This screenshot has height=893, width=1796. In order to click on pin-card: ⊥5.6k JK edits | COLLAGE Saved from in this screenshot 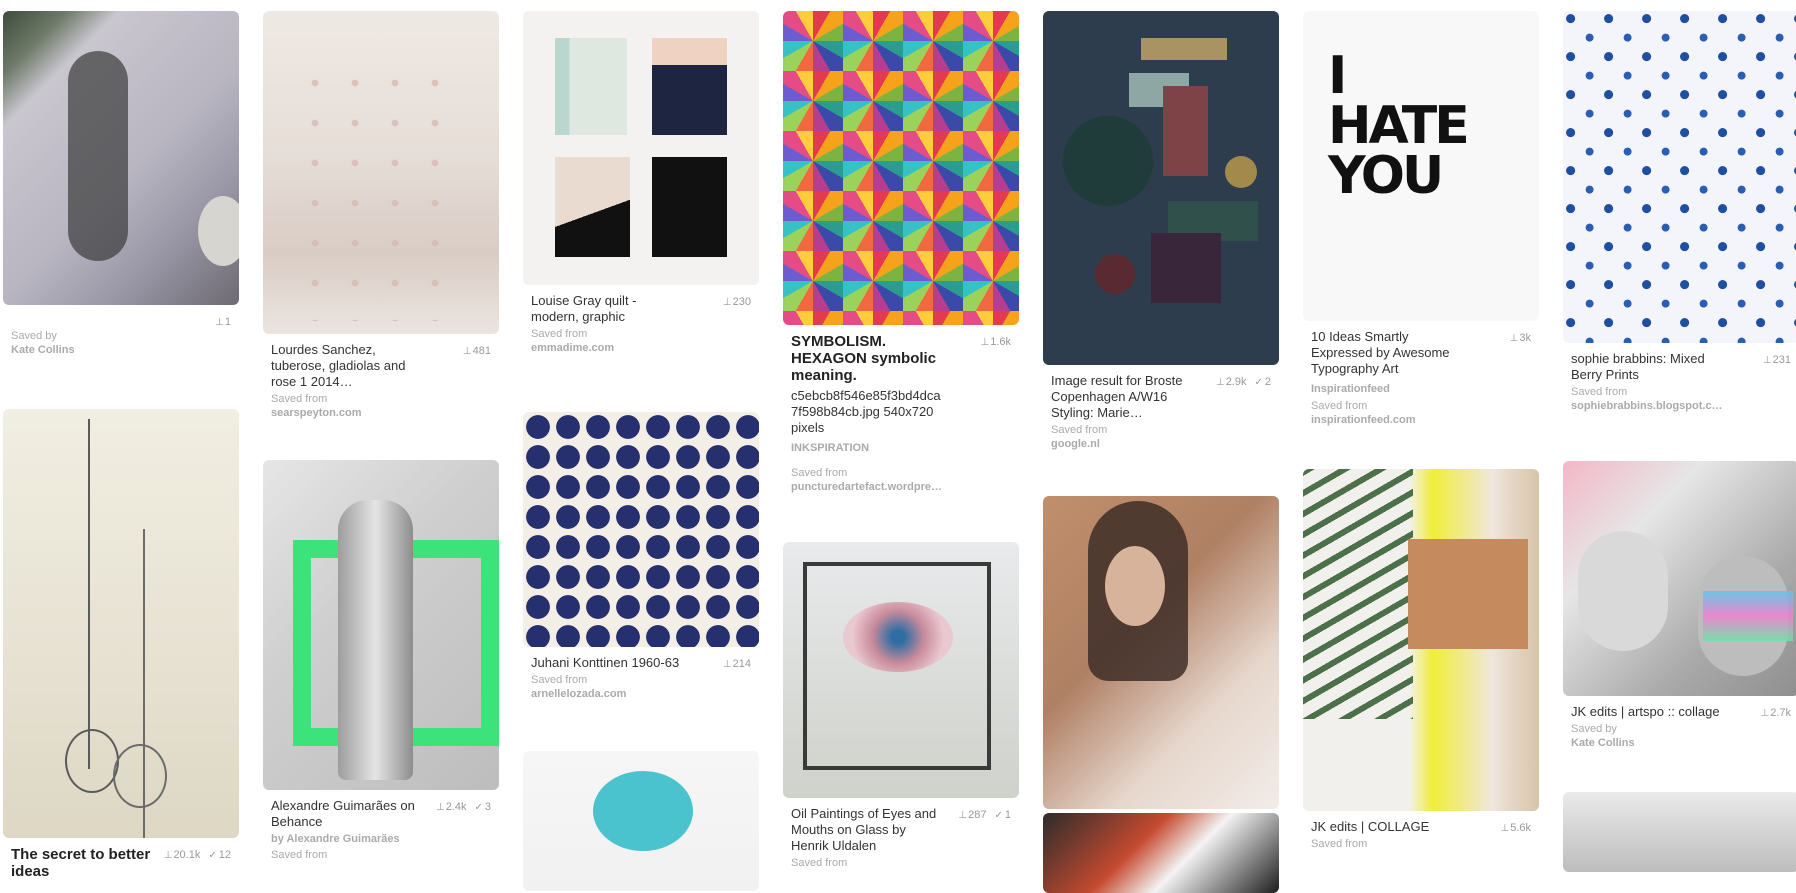, I will do `click(1421, 660)`.